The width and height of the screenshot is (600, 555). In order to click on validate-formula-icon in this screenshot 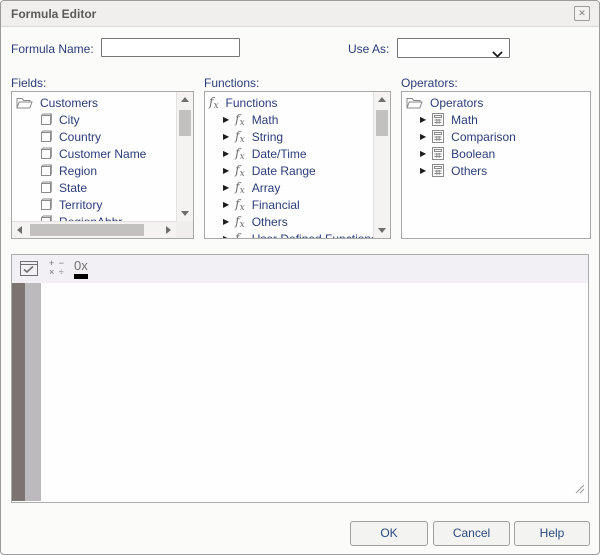, I will do `click(29, 271)`.